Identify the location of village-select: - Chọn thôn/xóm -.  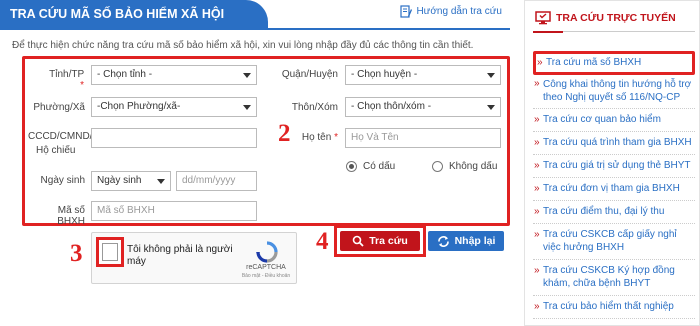
(423, 107).